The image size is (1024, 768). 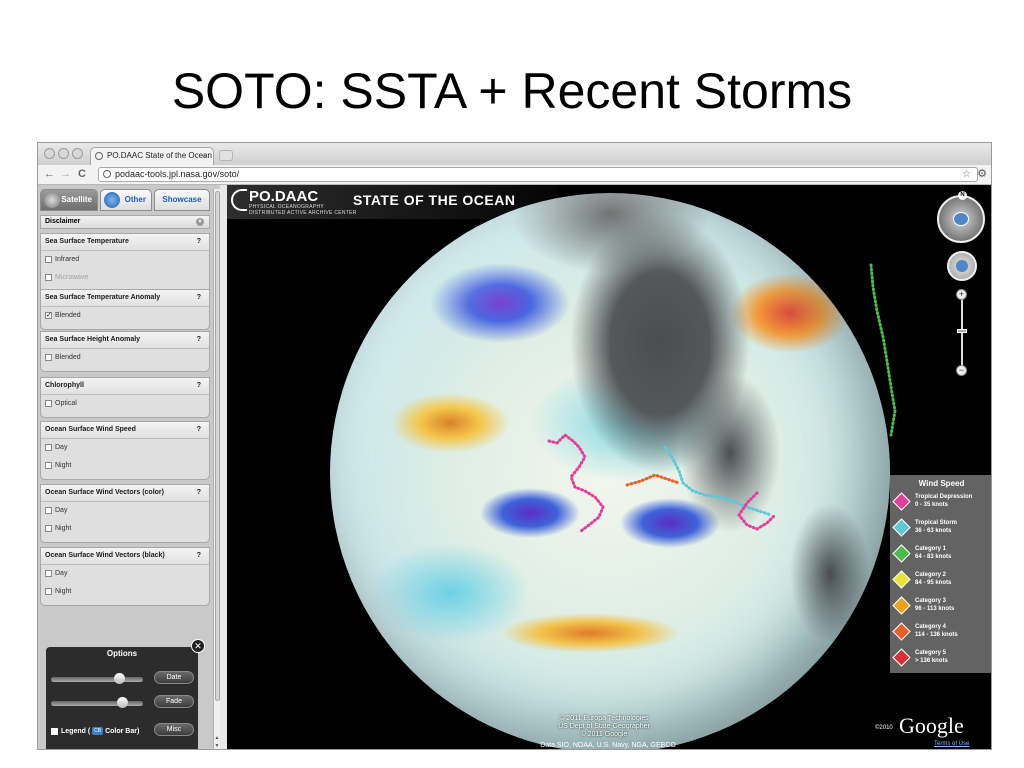 I want to click on scroll-up-icon: ▲, so click(x=217, y=738).